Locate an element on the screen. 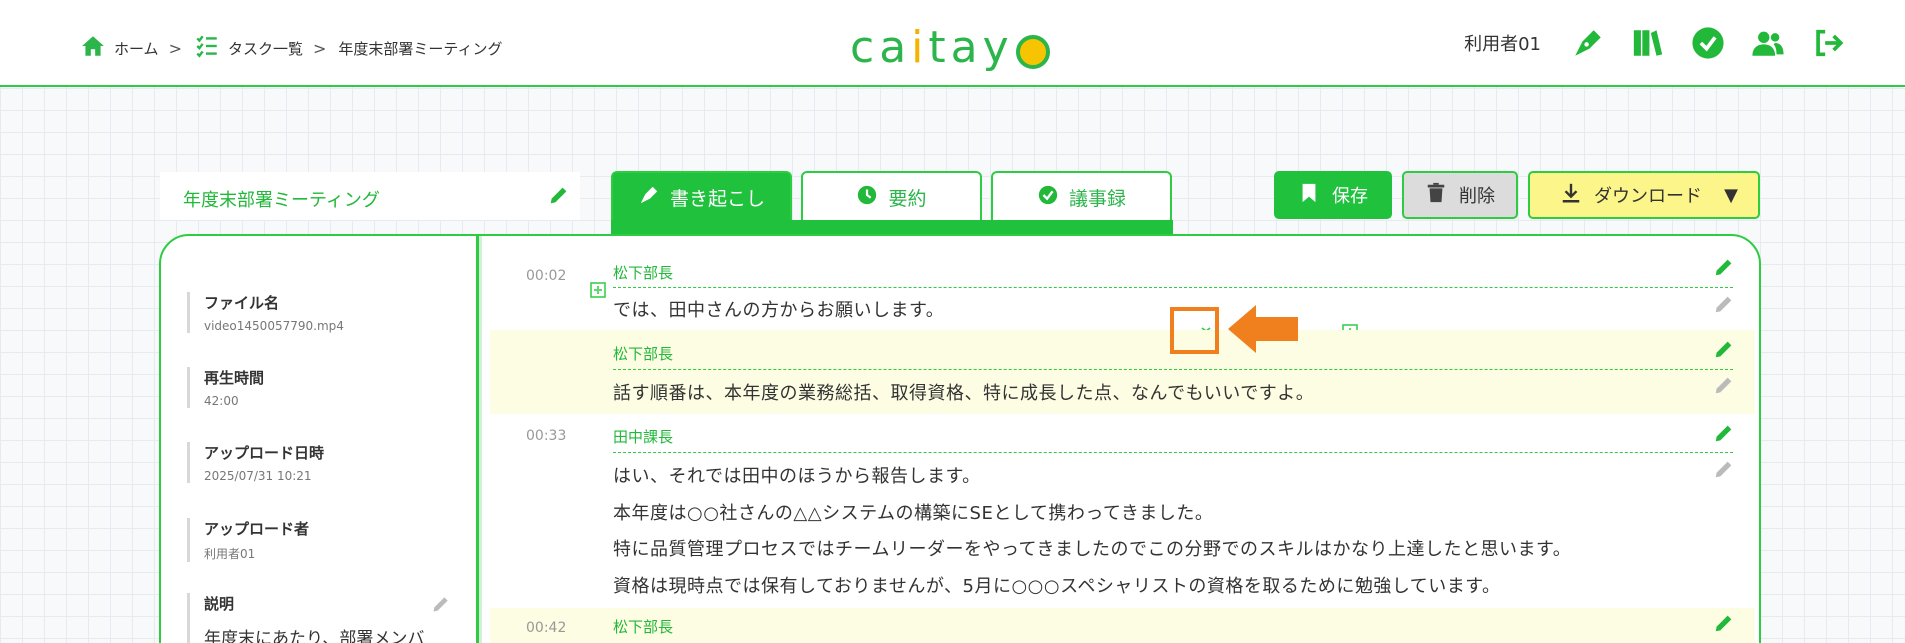 This screenshot has width=1905, height=643. meta-duration-value: 42:00 is located at coordinates (221, 401).